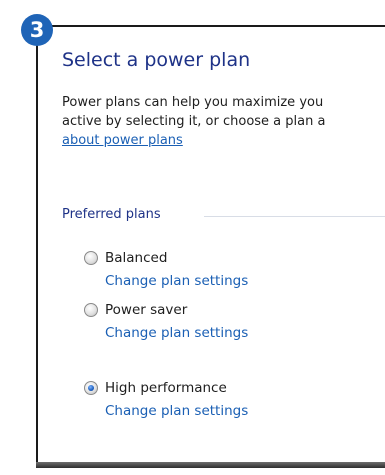 This screenshot has height=475, width=385. Describe the element at coordinates (294, 216) in the screenshot. I see `section-divider` at that location.